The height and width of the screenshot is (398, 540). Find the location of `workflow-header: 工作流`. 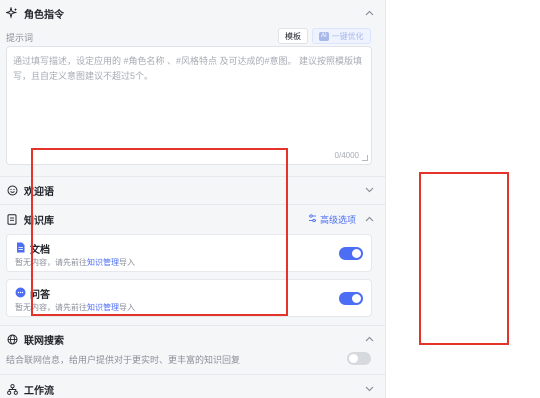

workflow-header: 工作流 is located at coordinates (193, 389).